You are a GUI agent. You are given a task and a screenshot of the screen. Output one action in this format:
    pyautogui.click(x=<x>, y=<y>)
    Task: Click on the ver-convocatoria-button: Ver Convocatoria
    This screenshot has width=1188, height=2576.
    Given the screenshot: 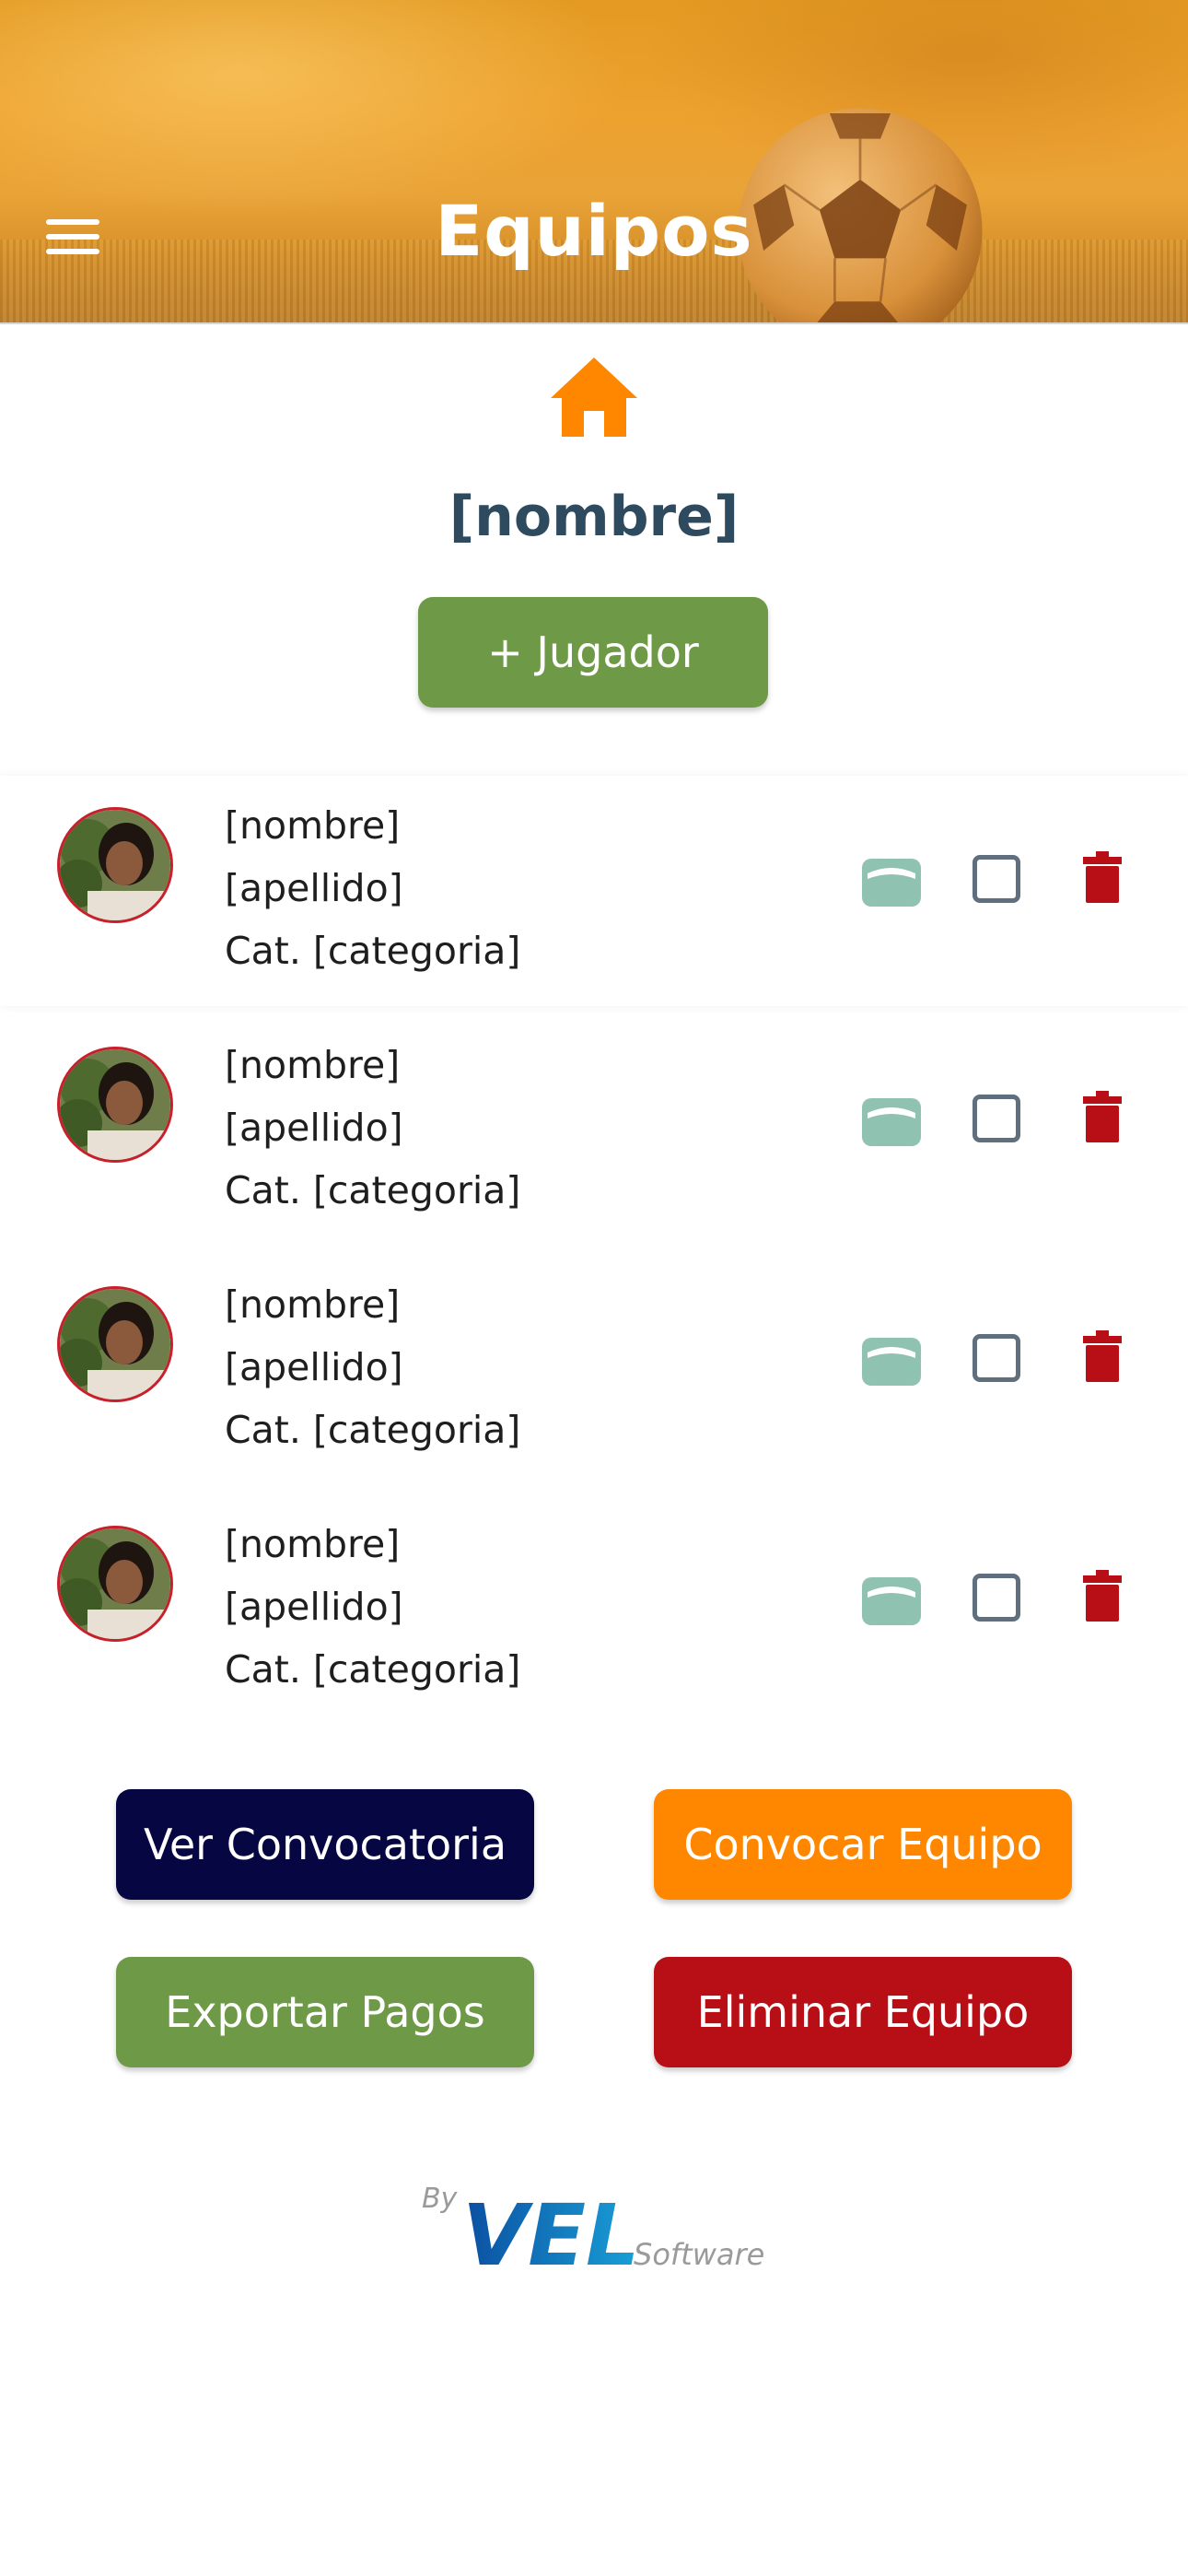 What is the action you would take?
    pyautogui.click(x=325, y=1844)
    